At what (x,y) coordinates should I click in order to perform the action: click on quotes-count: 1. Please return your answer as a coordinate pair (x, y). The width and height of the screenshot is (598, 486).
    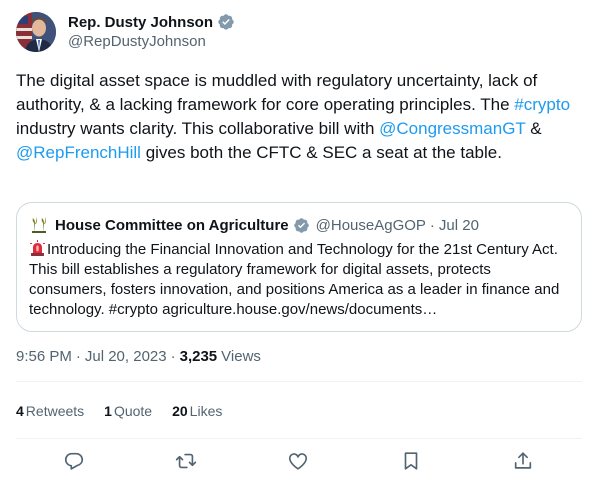
    Looking at the image, I should click on (108, 411).